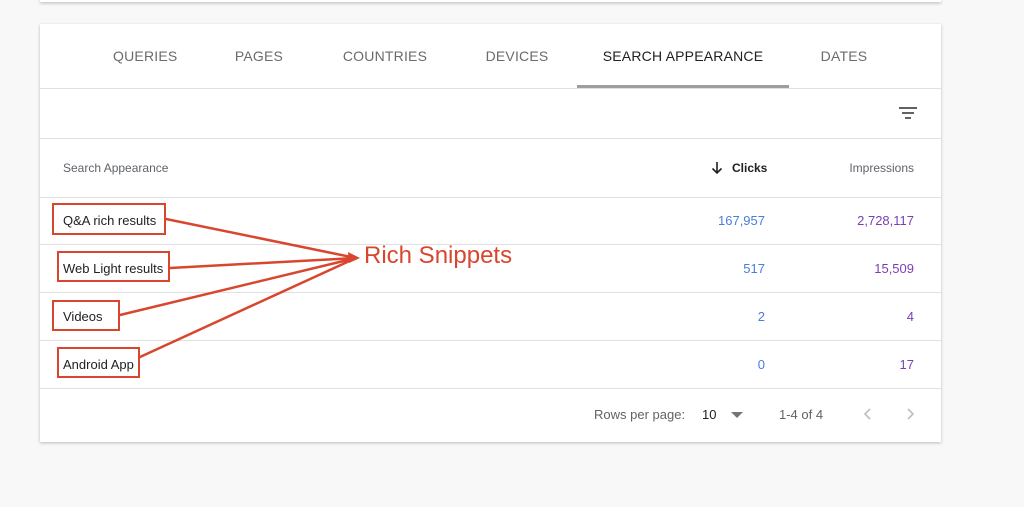 The width and height of the screenshot is (1024, 507). I want to click on table-row: Videos 2 4, so click(490, 317).